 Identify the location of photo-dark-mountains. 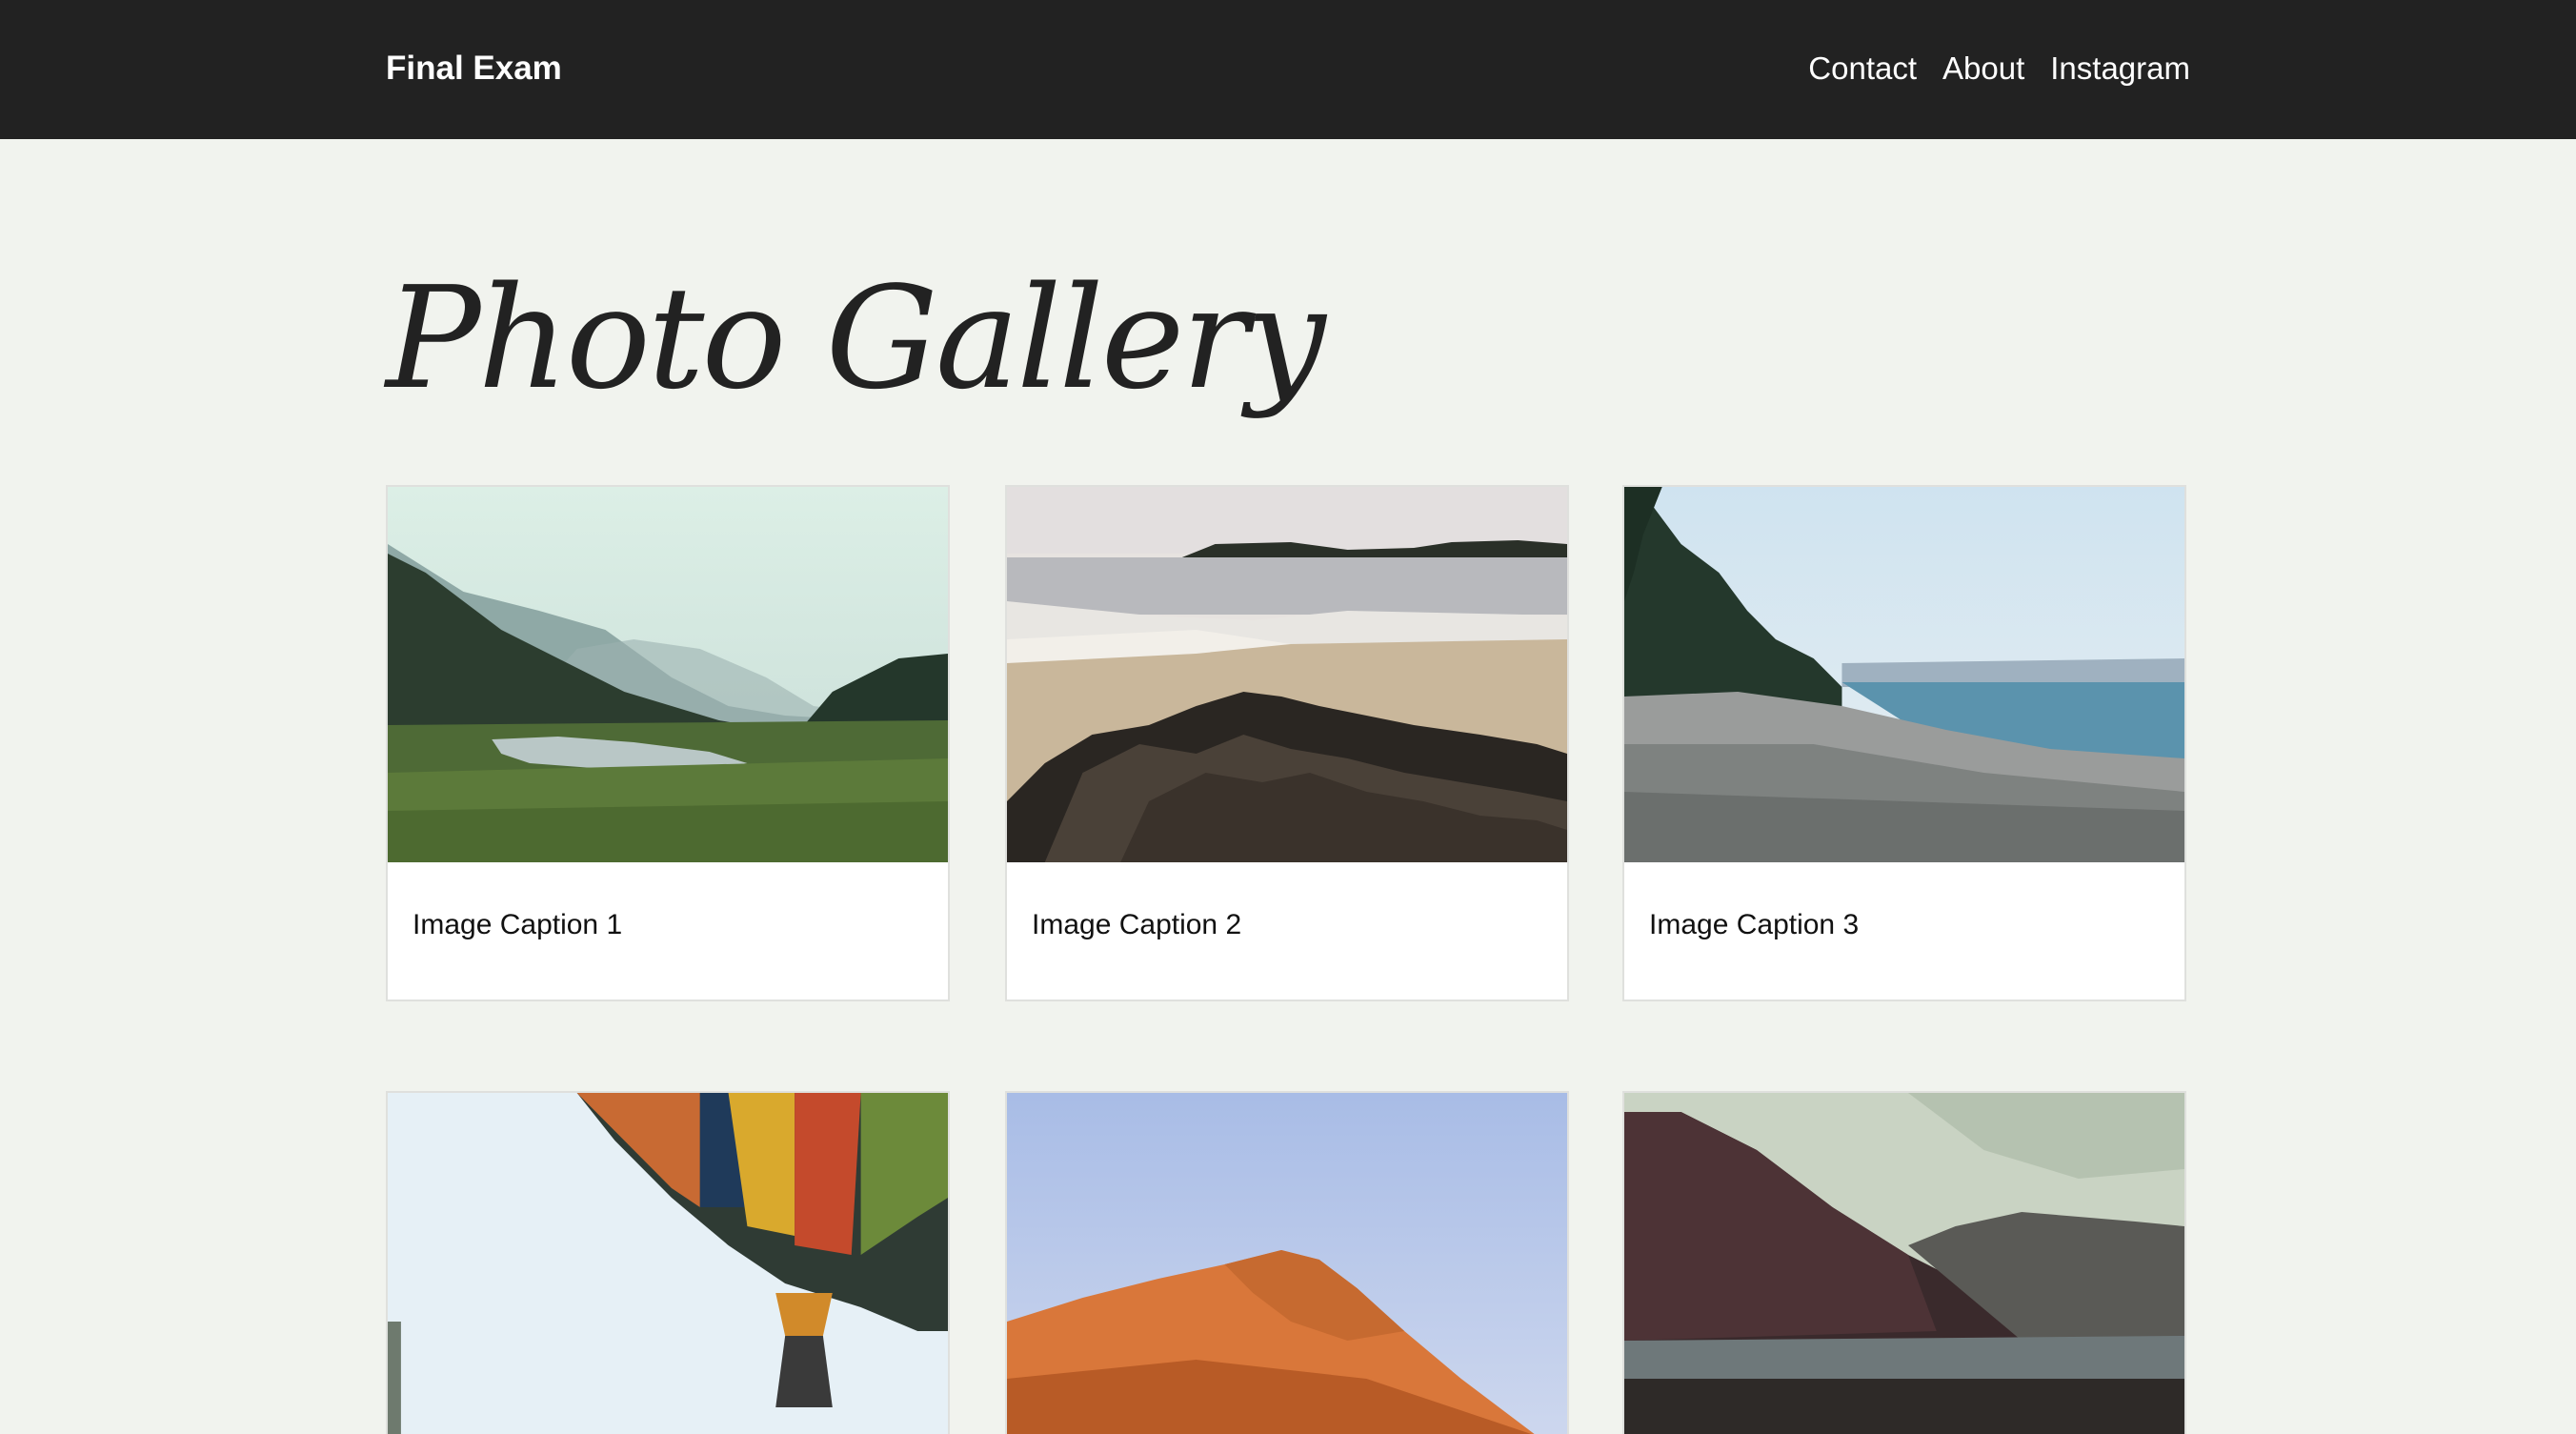
(1904, 1263).